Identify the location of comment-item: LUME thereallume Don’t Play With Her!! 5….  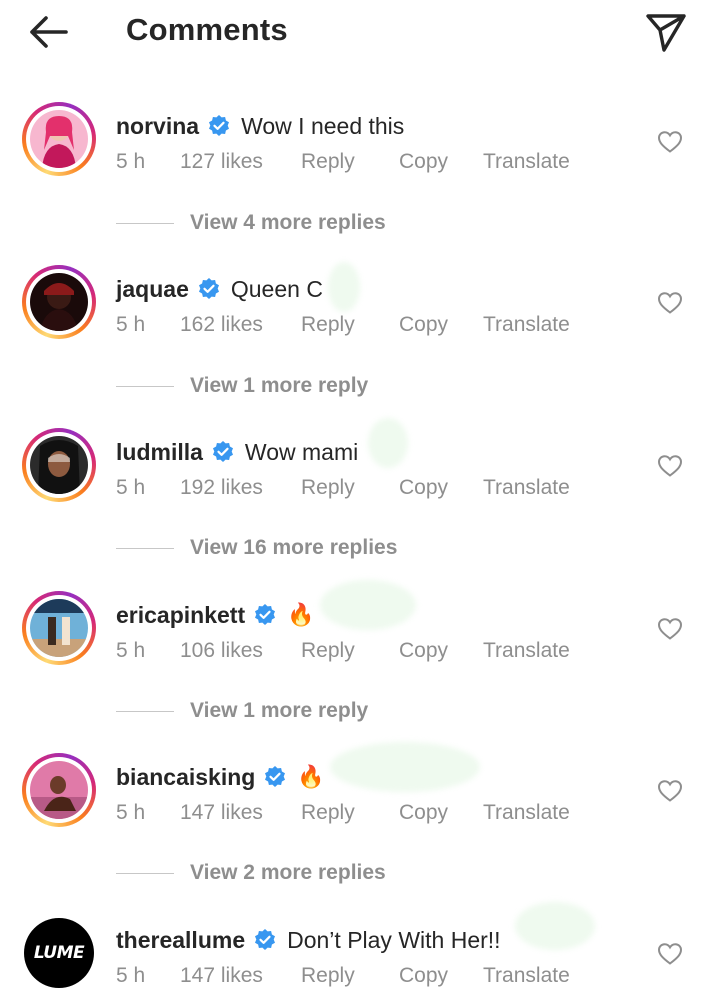
(360, 956).